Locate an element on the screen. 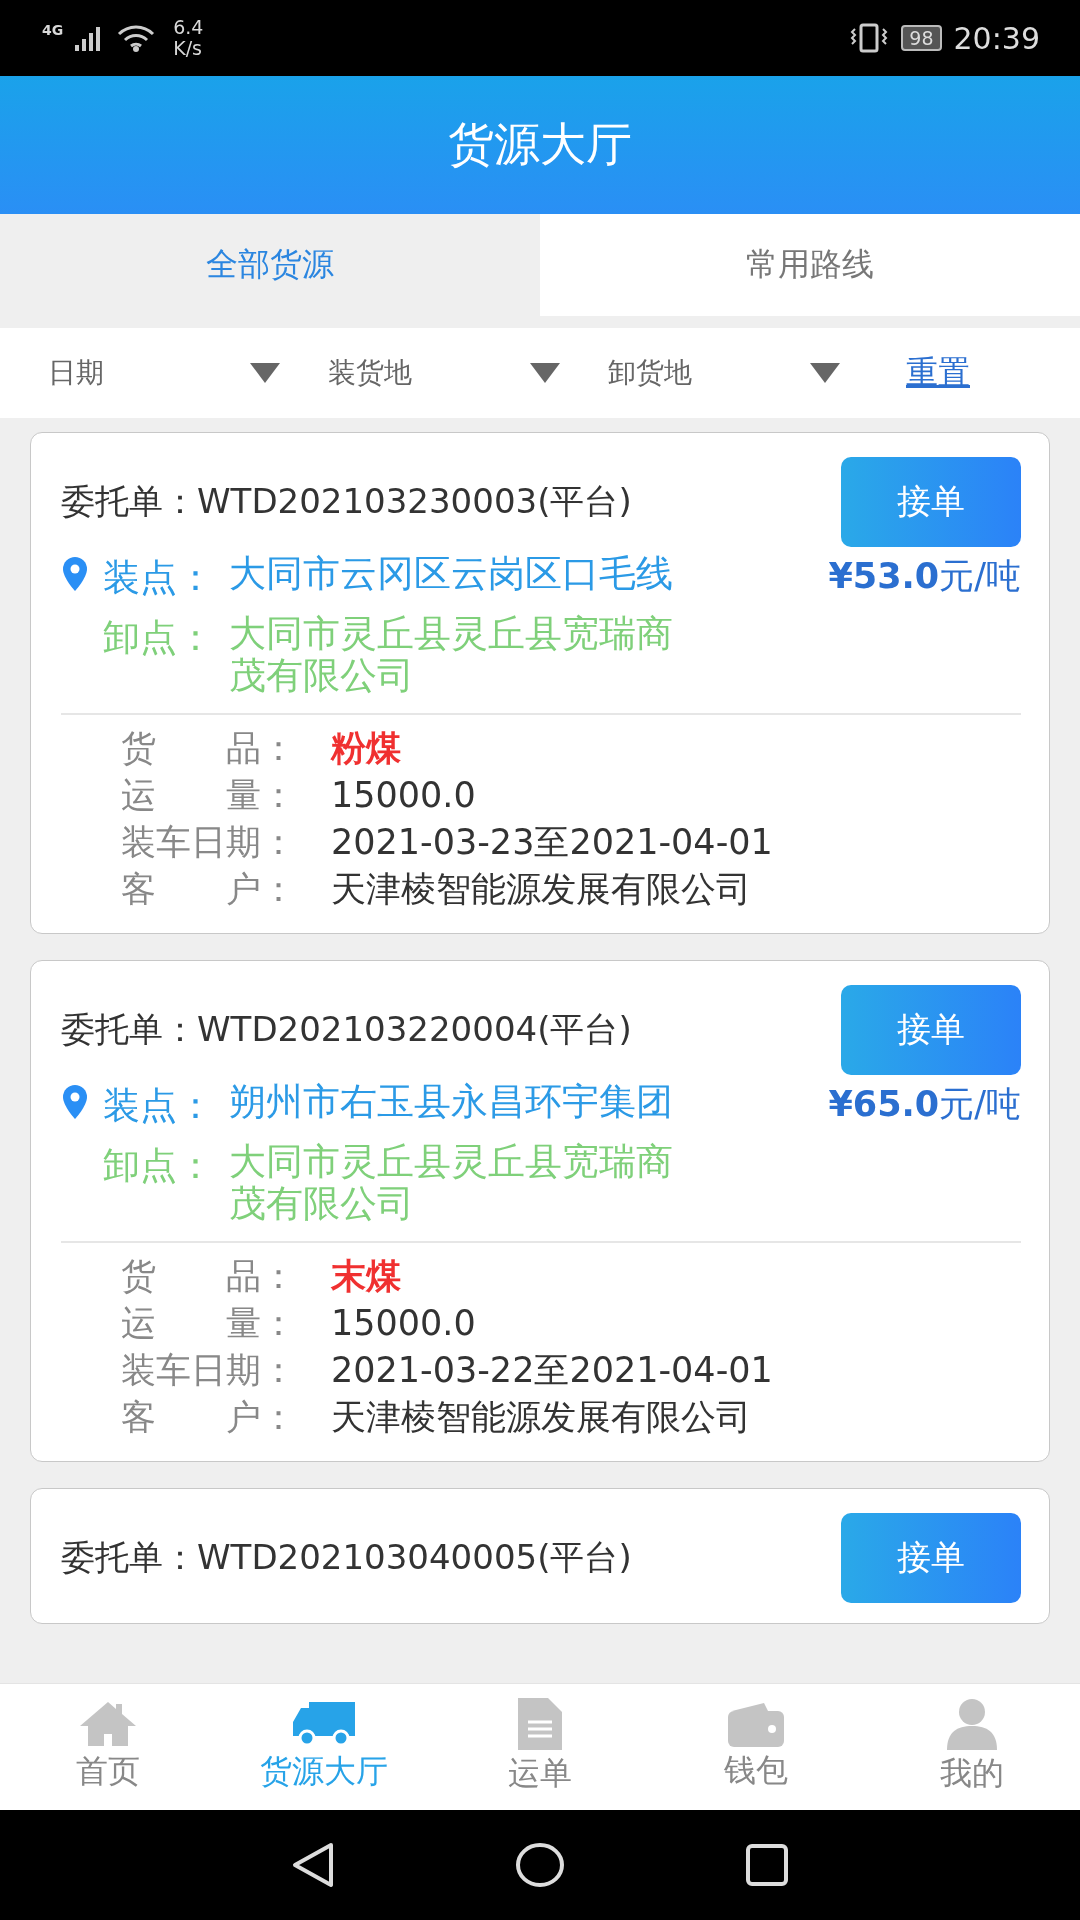 This screenshot has width=1080, height=1920. document-icon is located at coordinates (540, 1724).